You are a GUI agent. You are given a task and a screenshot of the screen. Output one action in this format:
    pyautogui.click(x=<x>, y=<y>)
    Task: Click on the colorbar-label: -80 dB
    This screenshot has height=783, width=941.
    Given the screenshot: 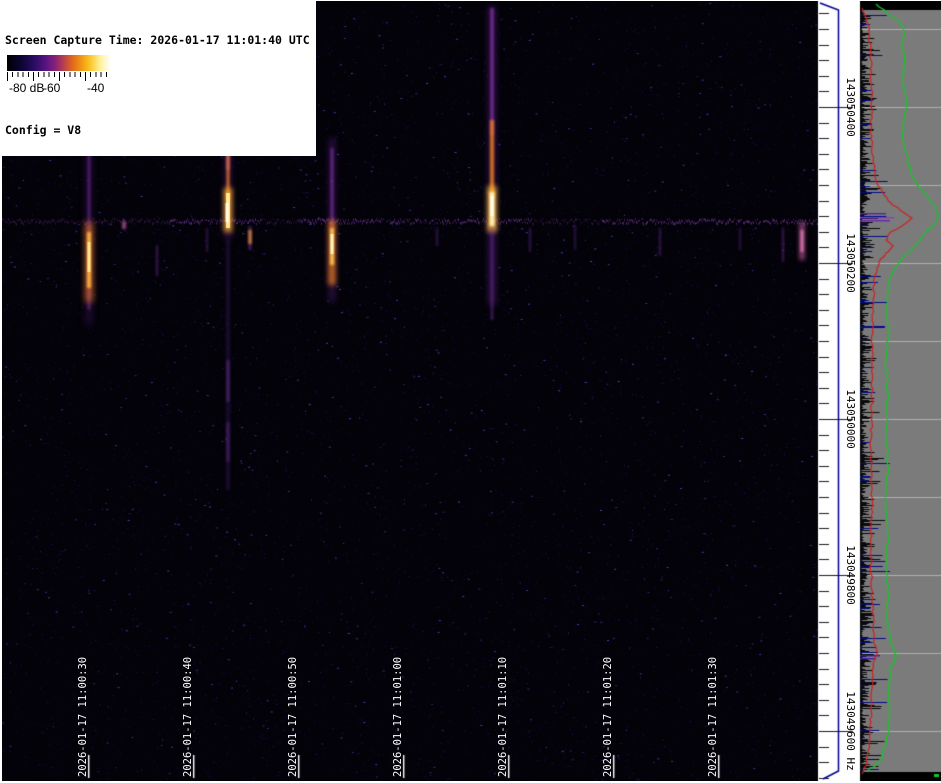 What is the action you would take?
    pyautogui.click(x=27, y=88)
    